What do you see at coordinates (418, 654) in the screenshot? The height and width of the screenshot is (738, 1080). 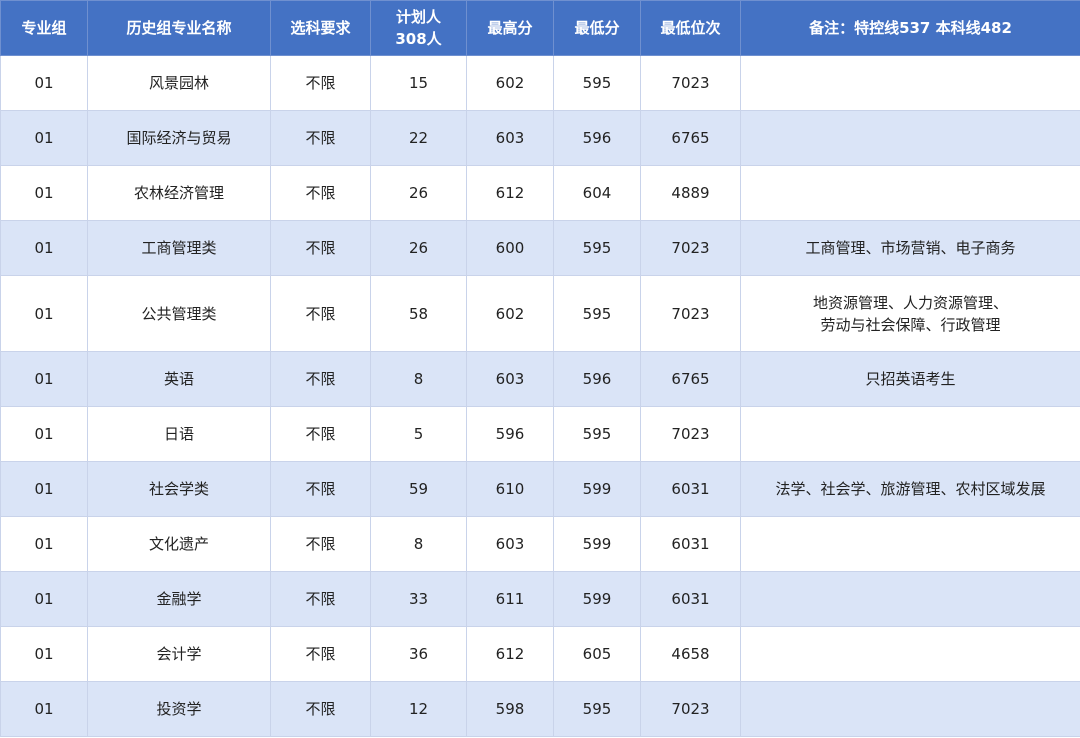 I see `cell-plan: 36` at bounding box center [418, 654].